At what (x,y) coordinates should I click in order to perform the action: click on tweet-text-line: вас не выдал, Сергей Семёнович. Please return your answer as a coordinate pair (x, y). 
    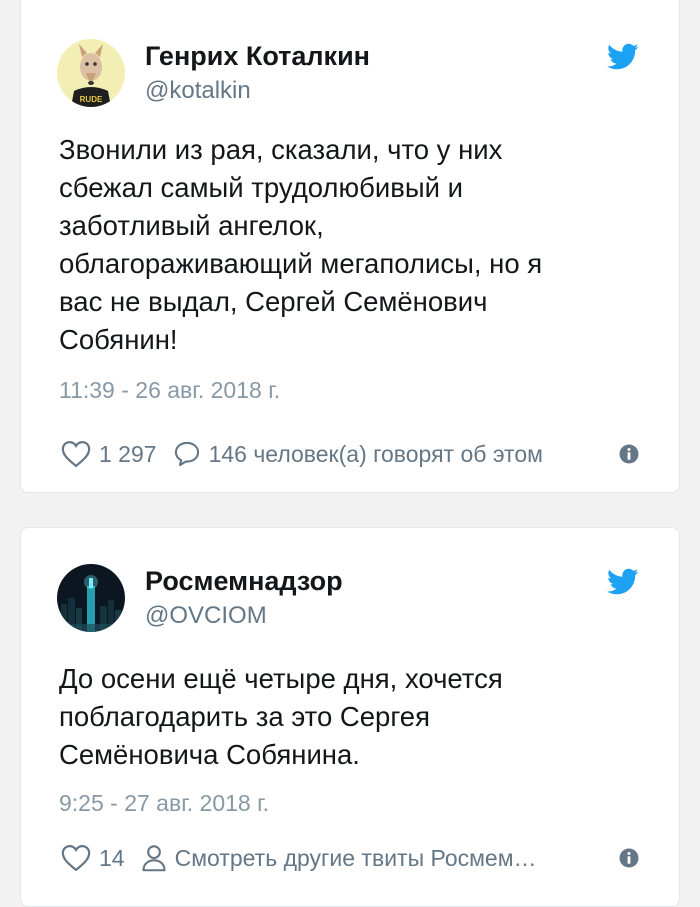
    Looking at the image, I should click on (273, 301).